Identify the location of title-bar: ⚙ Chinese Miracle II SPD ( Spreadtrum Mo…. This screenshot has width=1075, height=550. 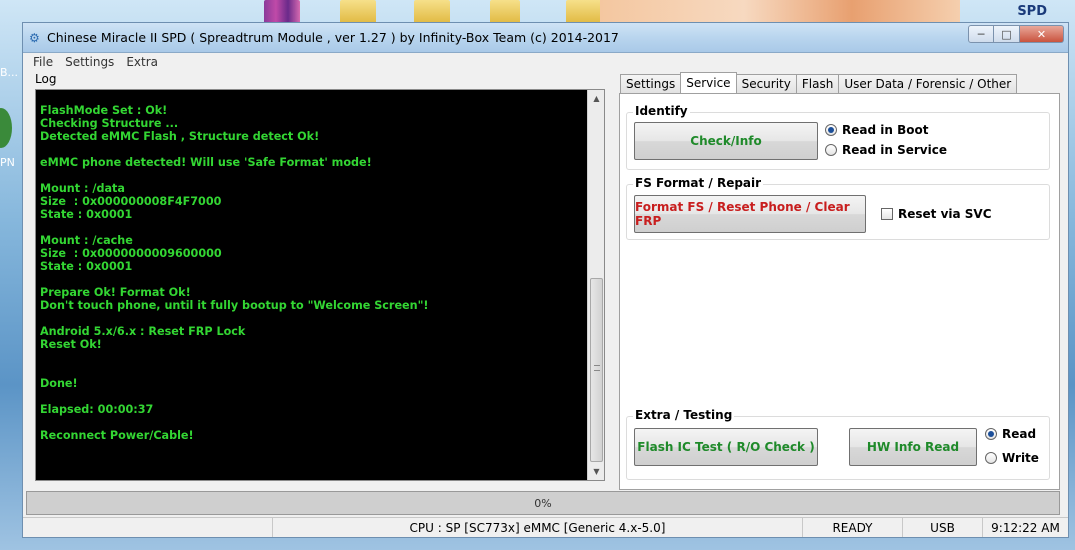
(545, 38).